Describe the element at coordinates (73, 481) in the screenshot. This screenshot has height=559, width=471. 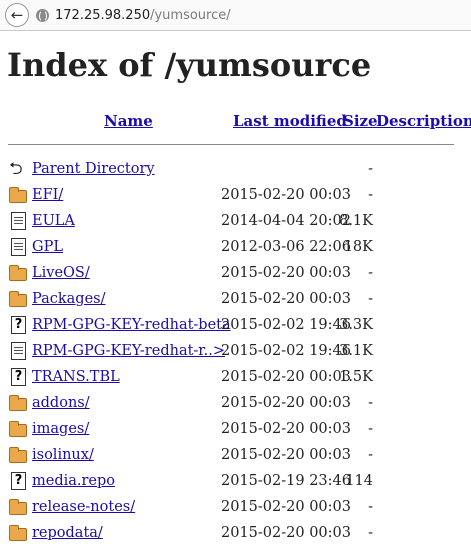
I see `file-name-link: media.repo` at that location.